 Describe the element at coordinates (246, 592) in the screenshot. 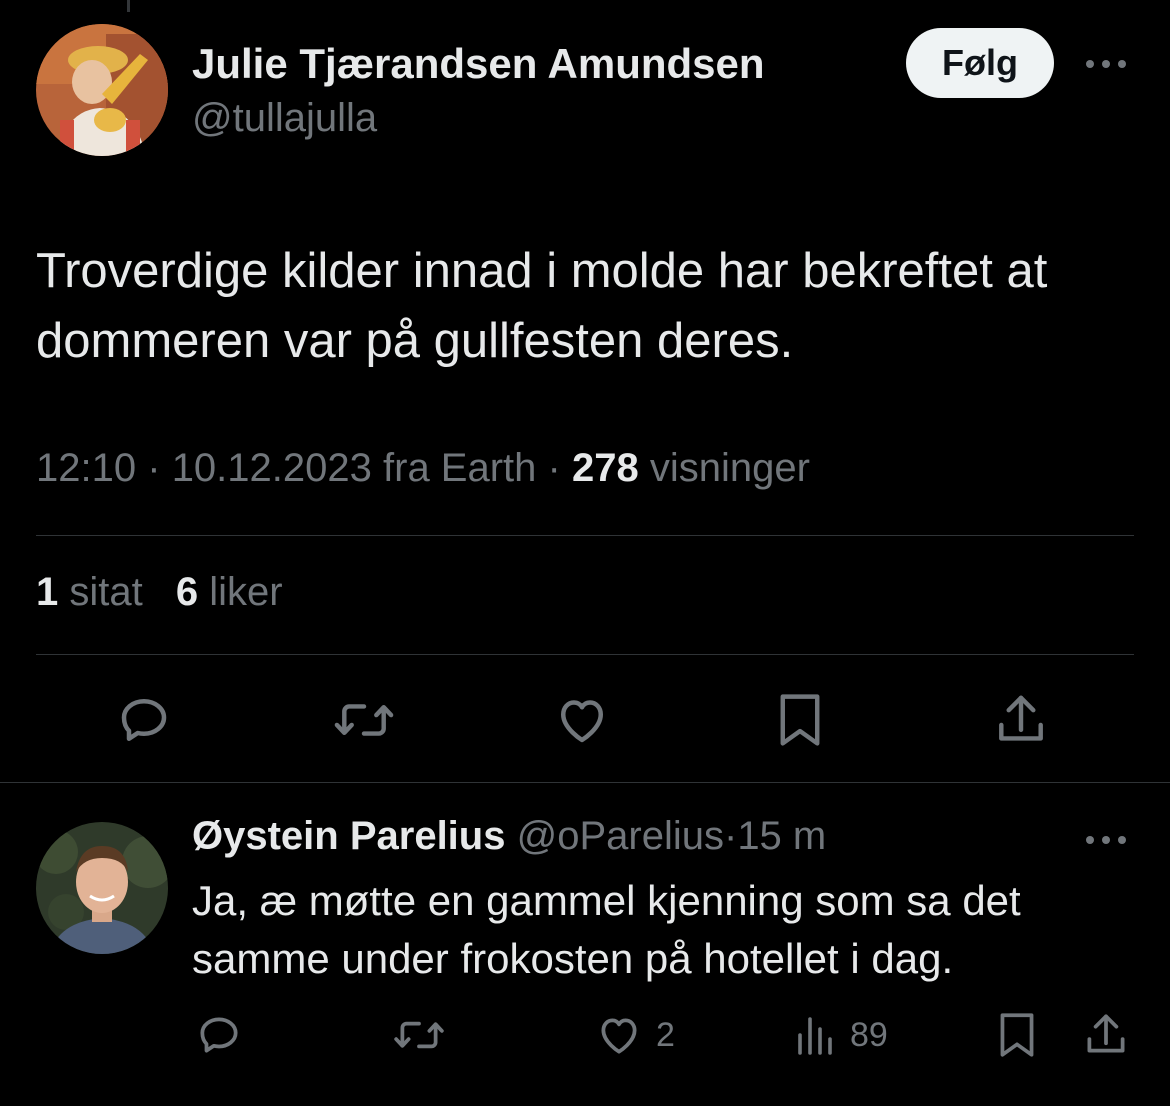

I see `likes-label: liker` at that location.